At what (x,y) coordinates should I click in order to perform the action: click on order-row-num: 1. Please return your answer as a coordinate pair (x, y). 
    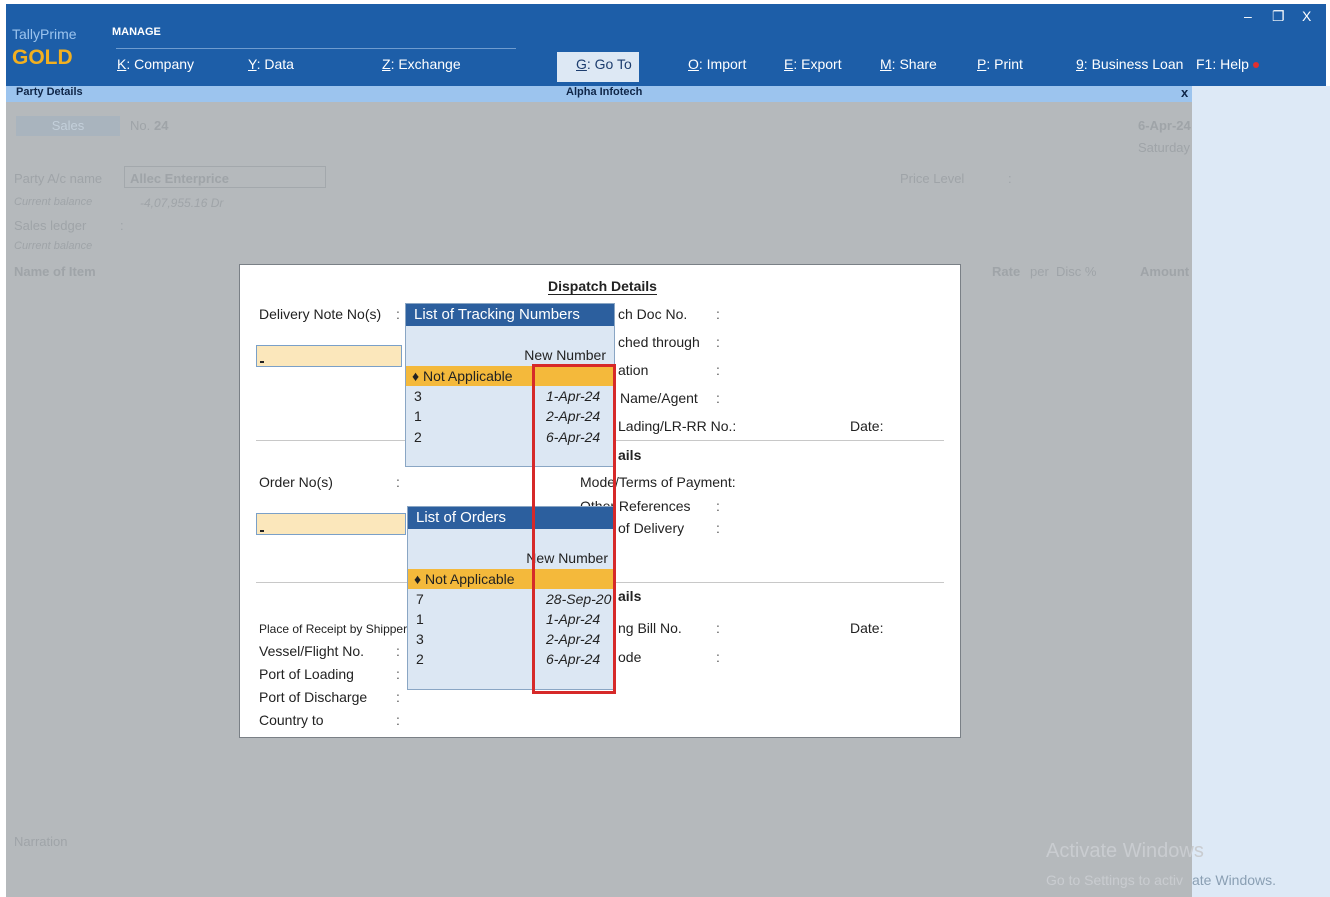
    Looking at the image, I should click on (420, 619).